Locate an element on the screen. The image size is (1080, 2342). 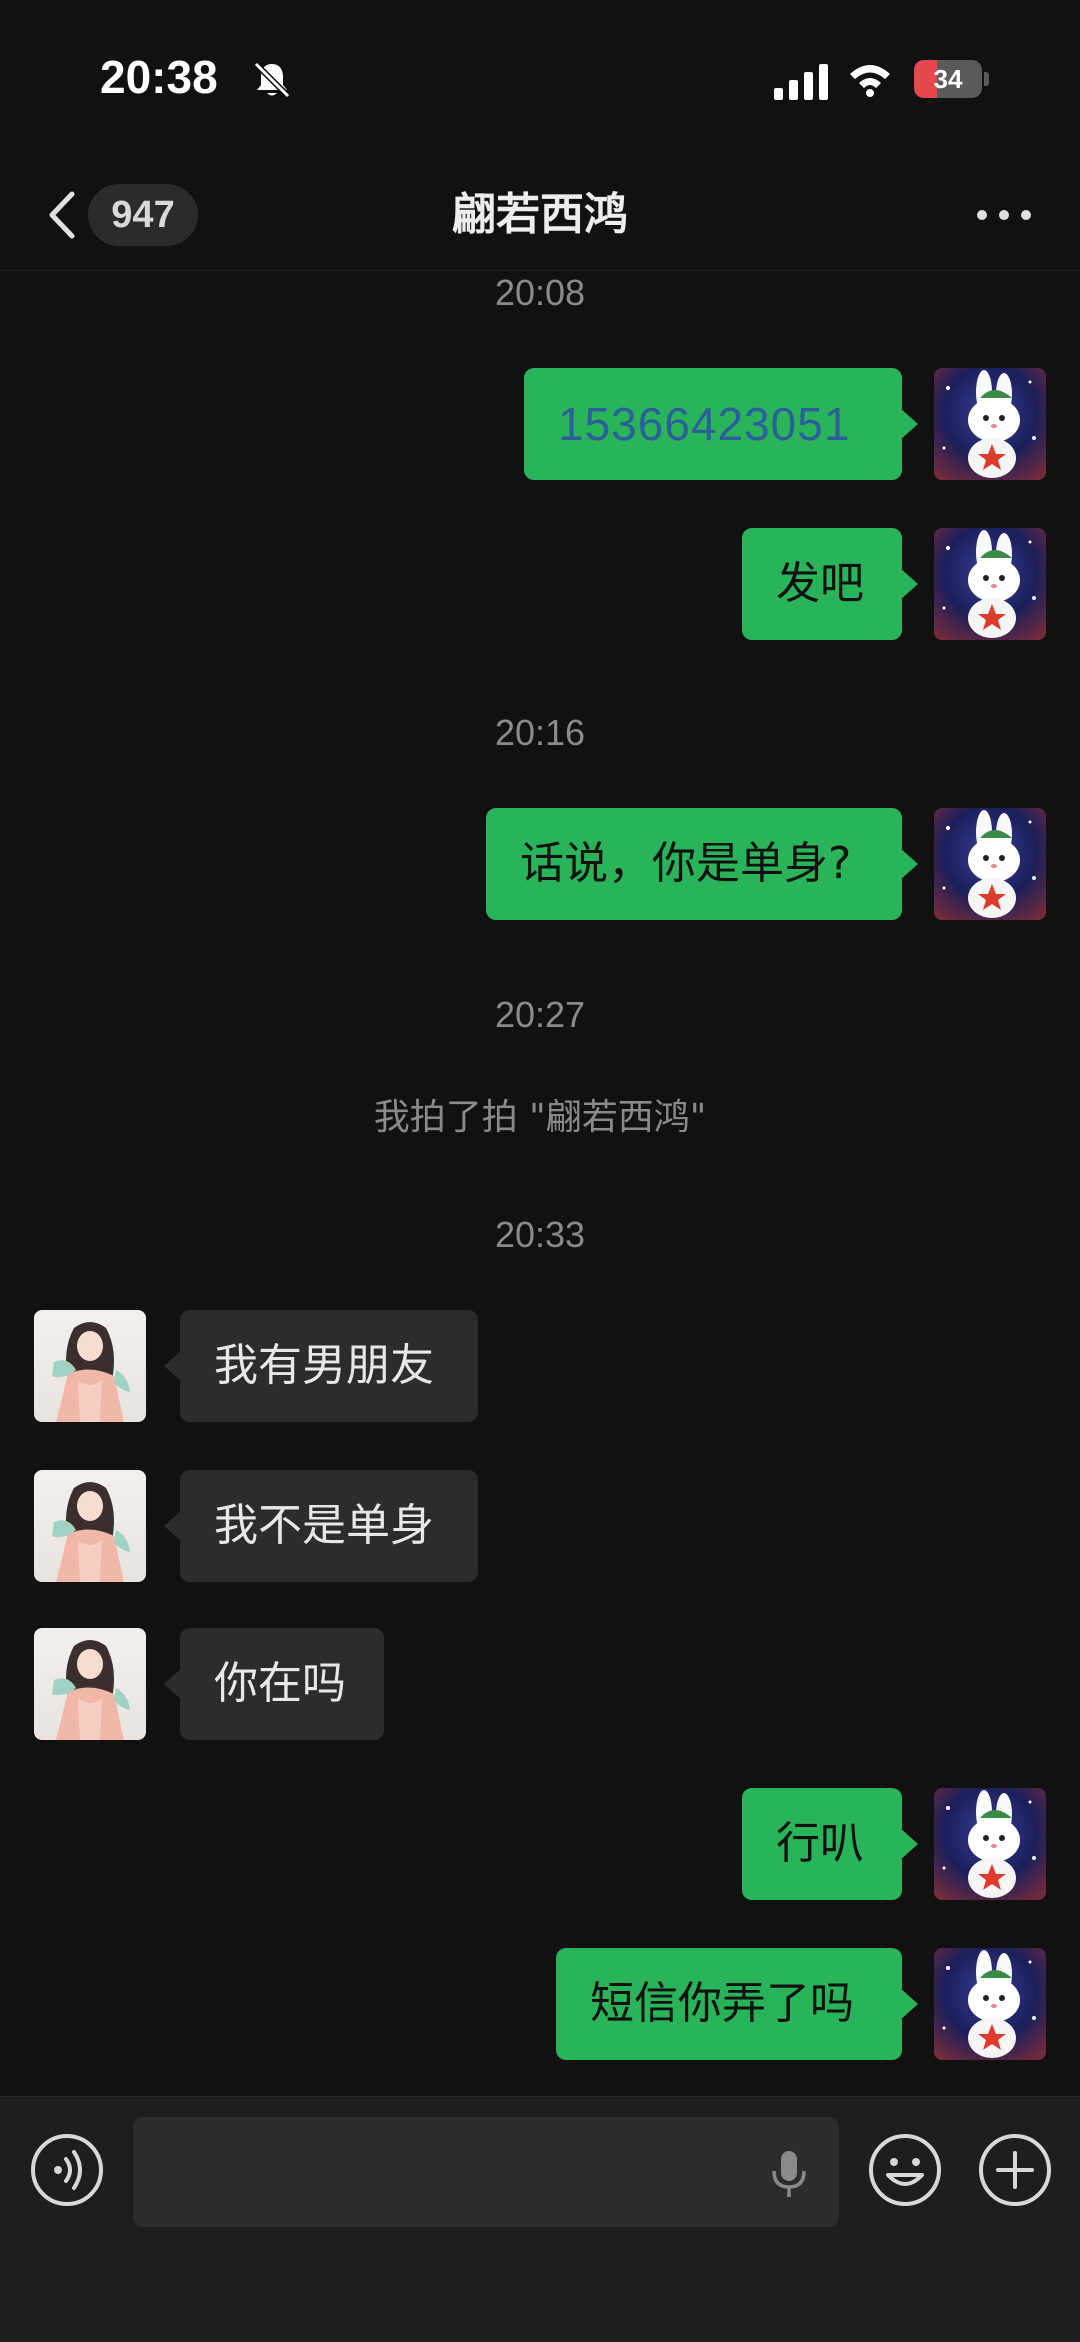
emoji-icon is located at coordinates (905, 2170).